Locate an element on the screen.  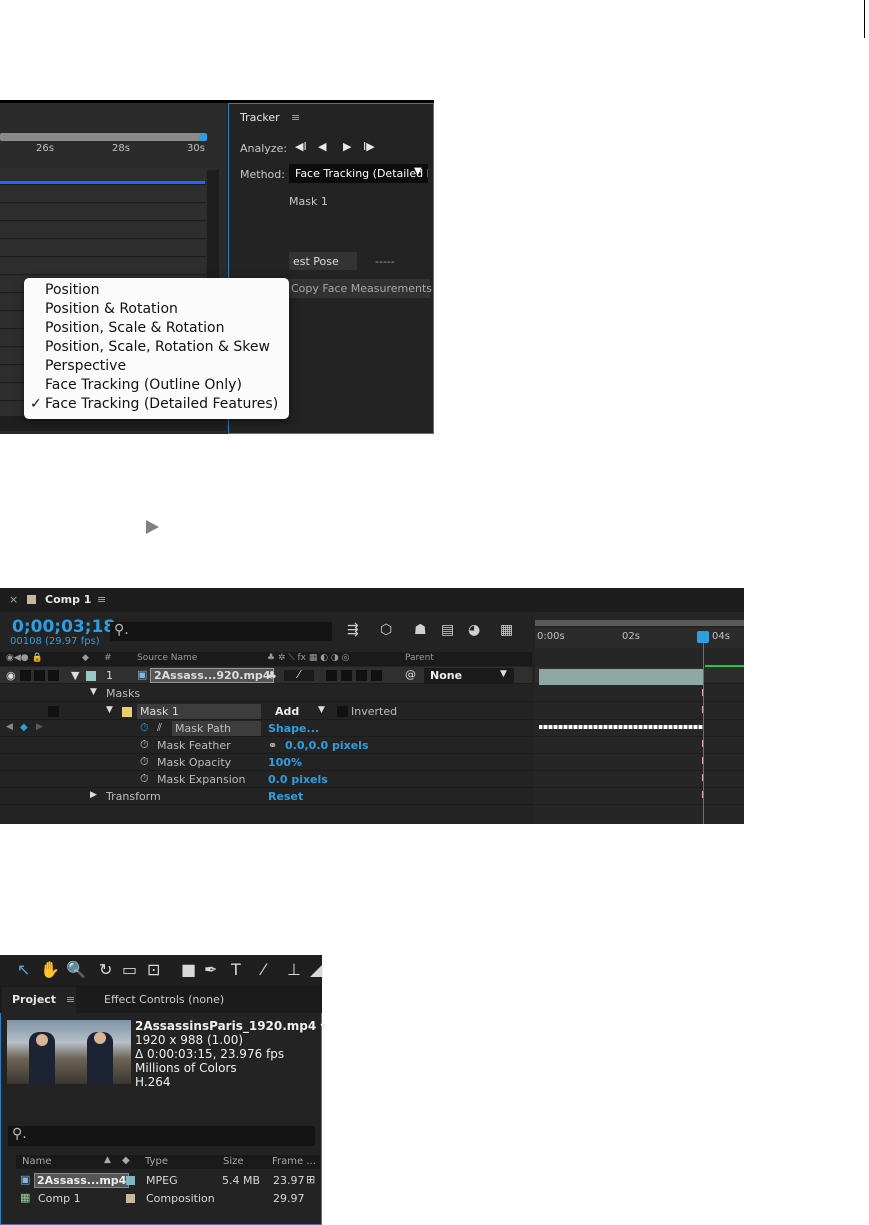
frame-blending-icon: ▤ is located at coordinates (447, 630).